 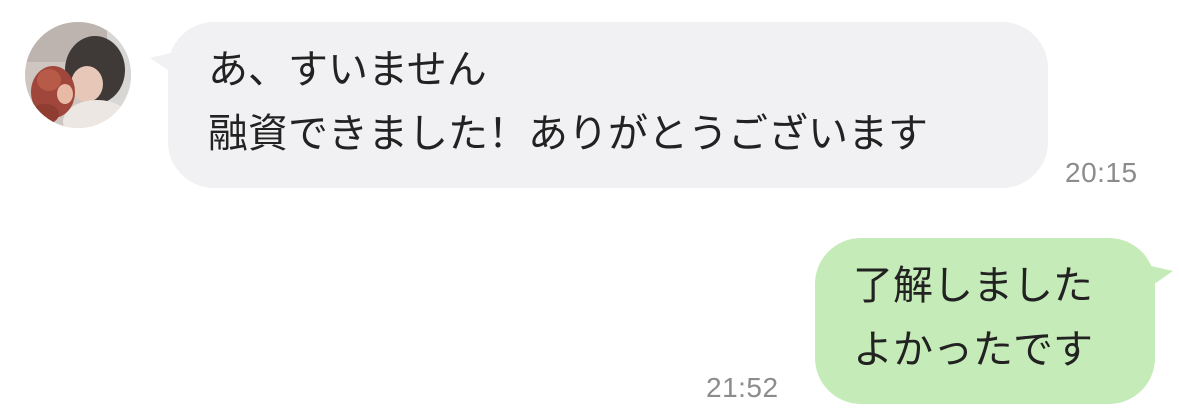 I want to click on message-line: あ、すいません, so click(x=347, y=70).